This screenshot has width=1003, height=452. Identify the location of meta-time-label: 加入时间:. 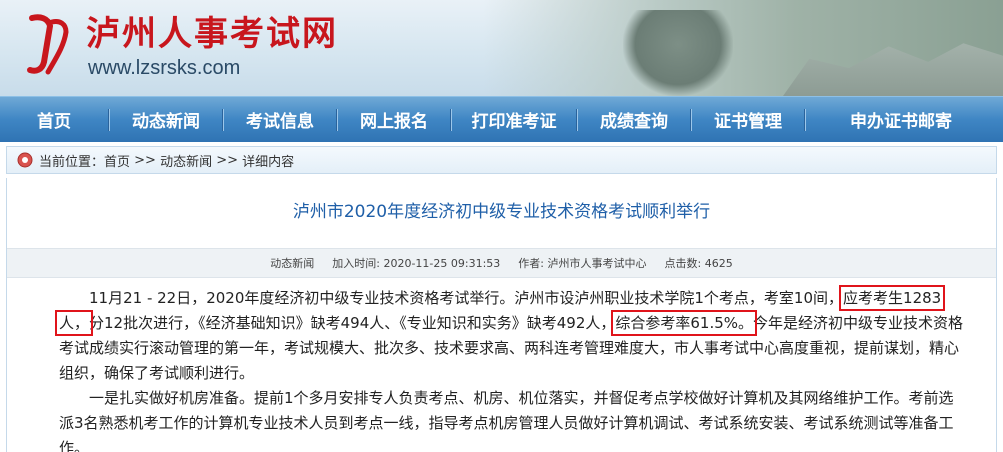
(356, 263).